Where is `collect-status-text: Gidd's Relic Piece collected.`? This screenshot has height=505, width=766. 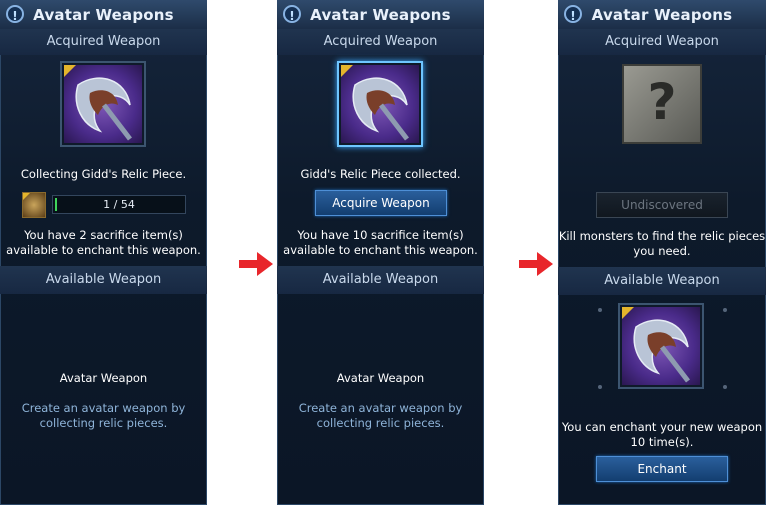 collect-status-text: Gidd's Relic Piece collected. is located at coordinates (380, 174).